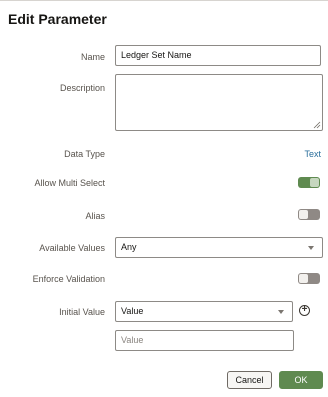 The width and height of the screenshot is (328, 397). Describe the element at coordinates (312, 154) in the screenshot. I see `data-type-value: Text` at that location.